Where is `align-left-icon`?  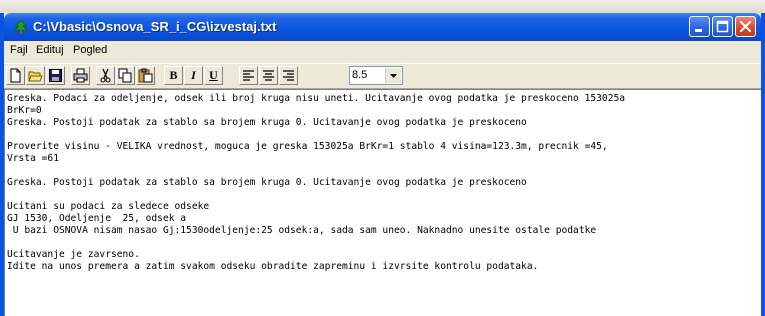
align-left-icon is located at coordinates (248, 75).